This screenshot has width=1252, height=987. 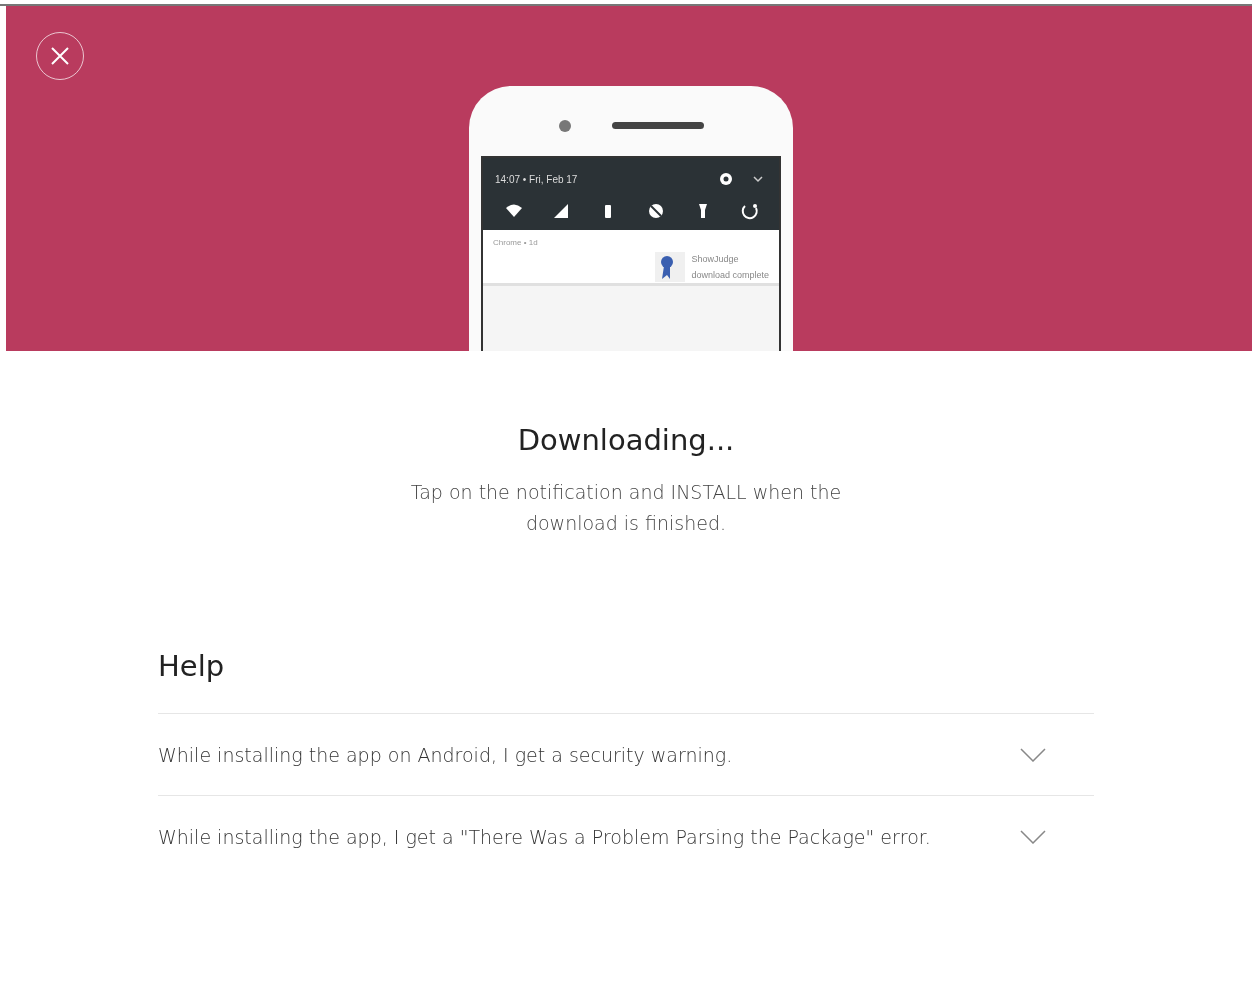 I want to click on notification-text: download complete, so click(x=730, y=275).